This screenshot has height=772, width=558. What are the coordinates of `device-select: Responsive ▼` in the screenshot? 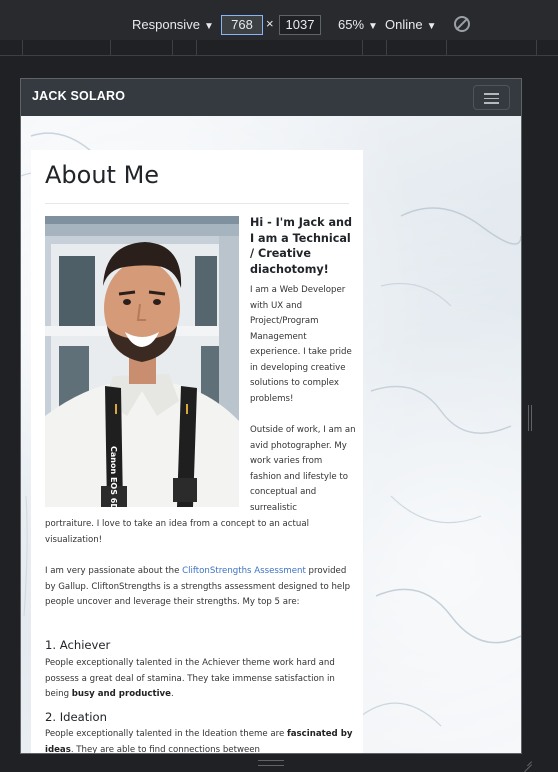 It's located at (173, 26).